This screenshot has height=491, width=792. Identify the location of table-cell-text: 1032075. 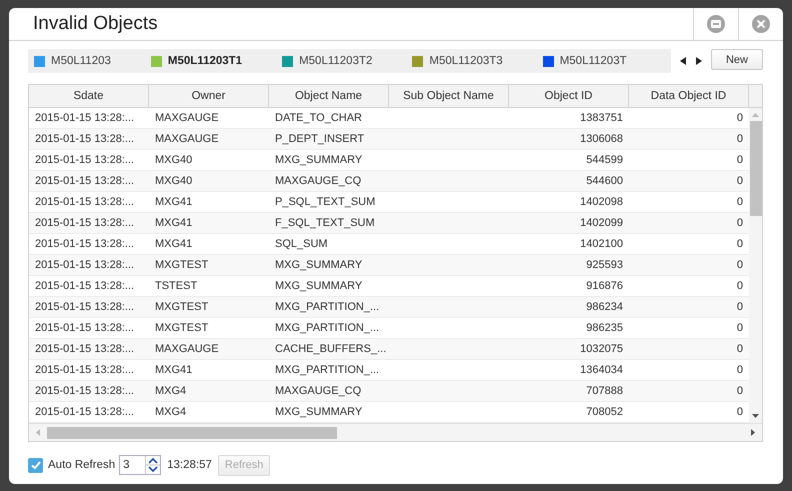
(601, 349).